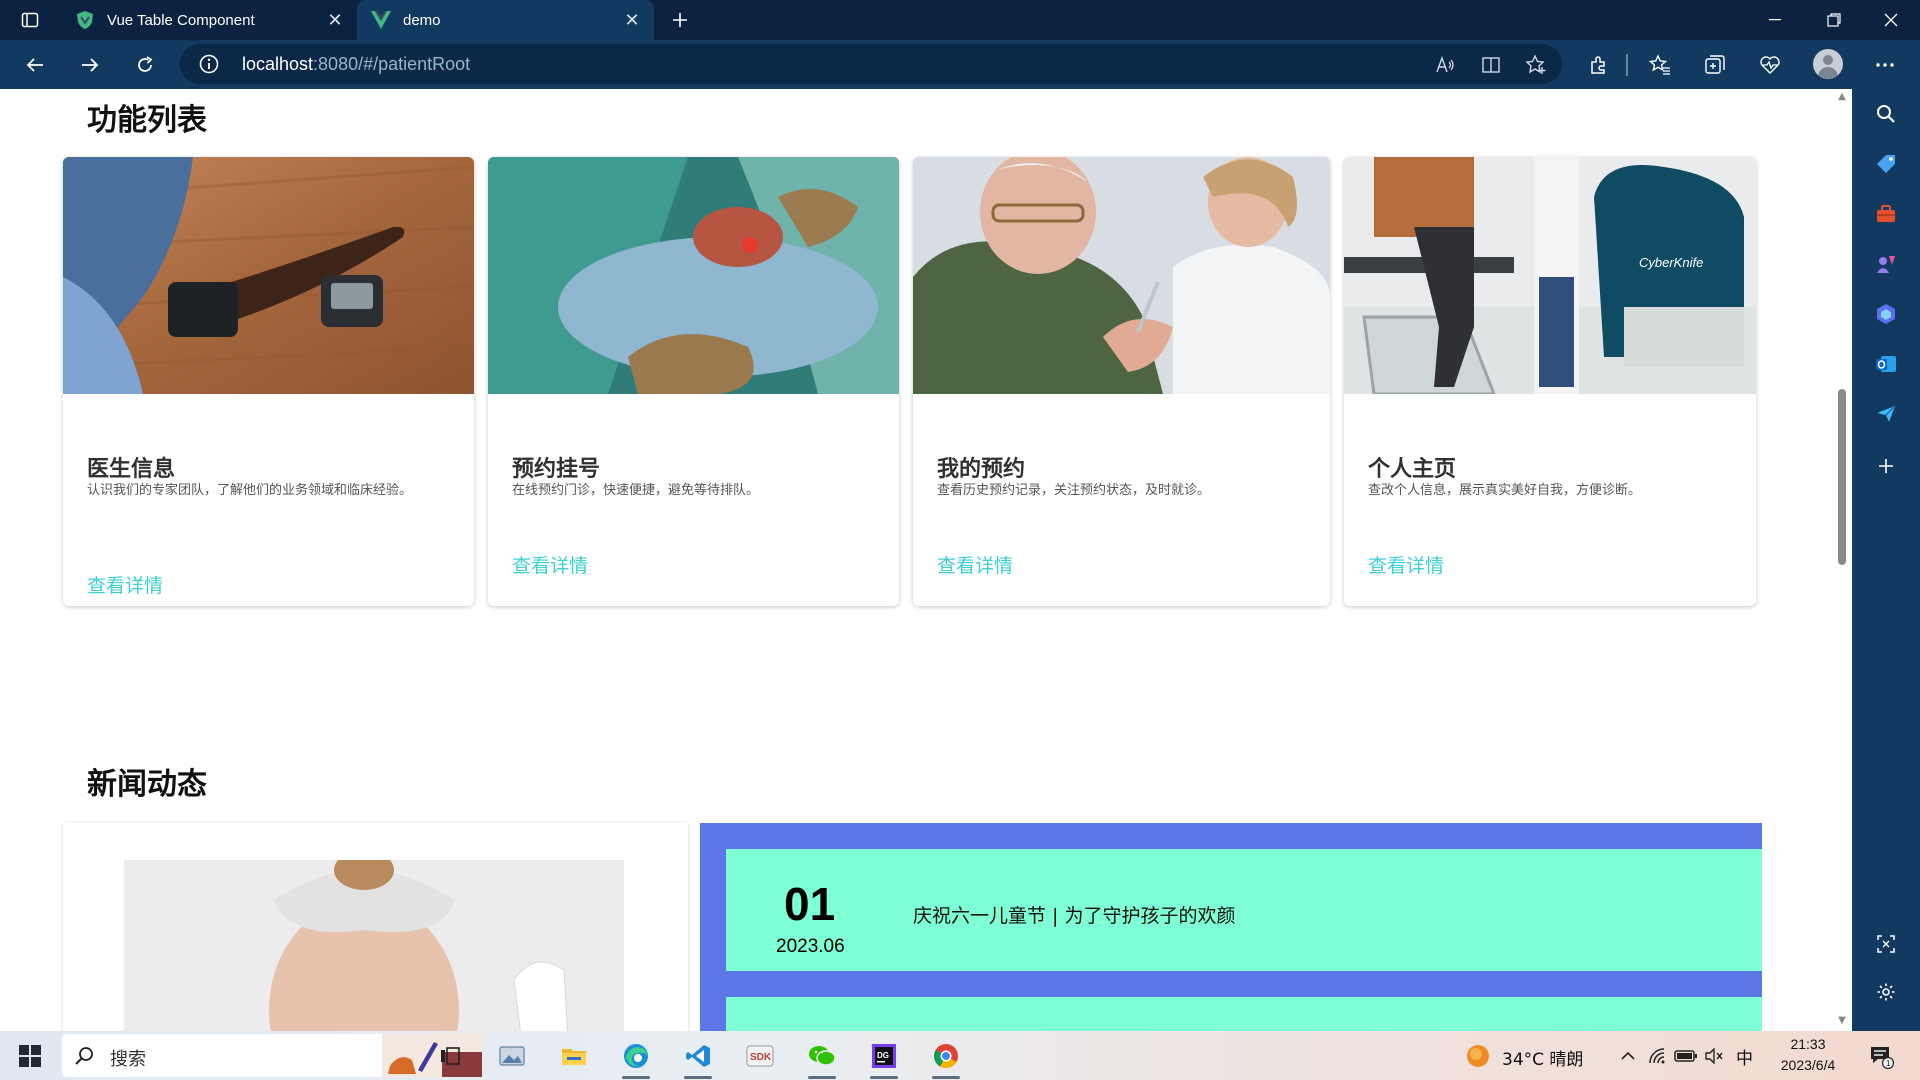  I want to click on restore-icon, so click(1834, 20).